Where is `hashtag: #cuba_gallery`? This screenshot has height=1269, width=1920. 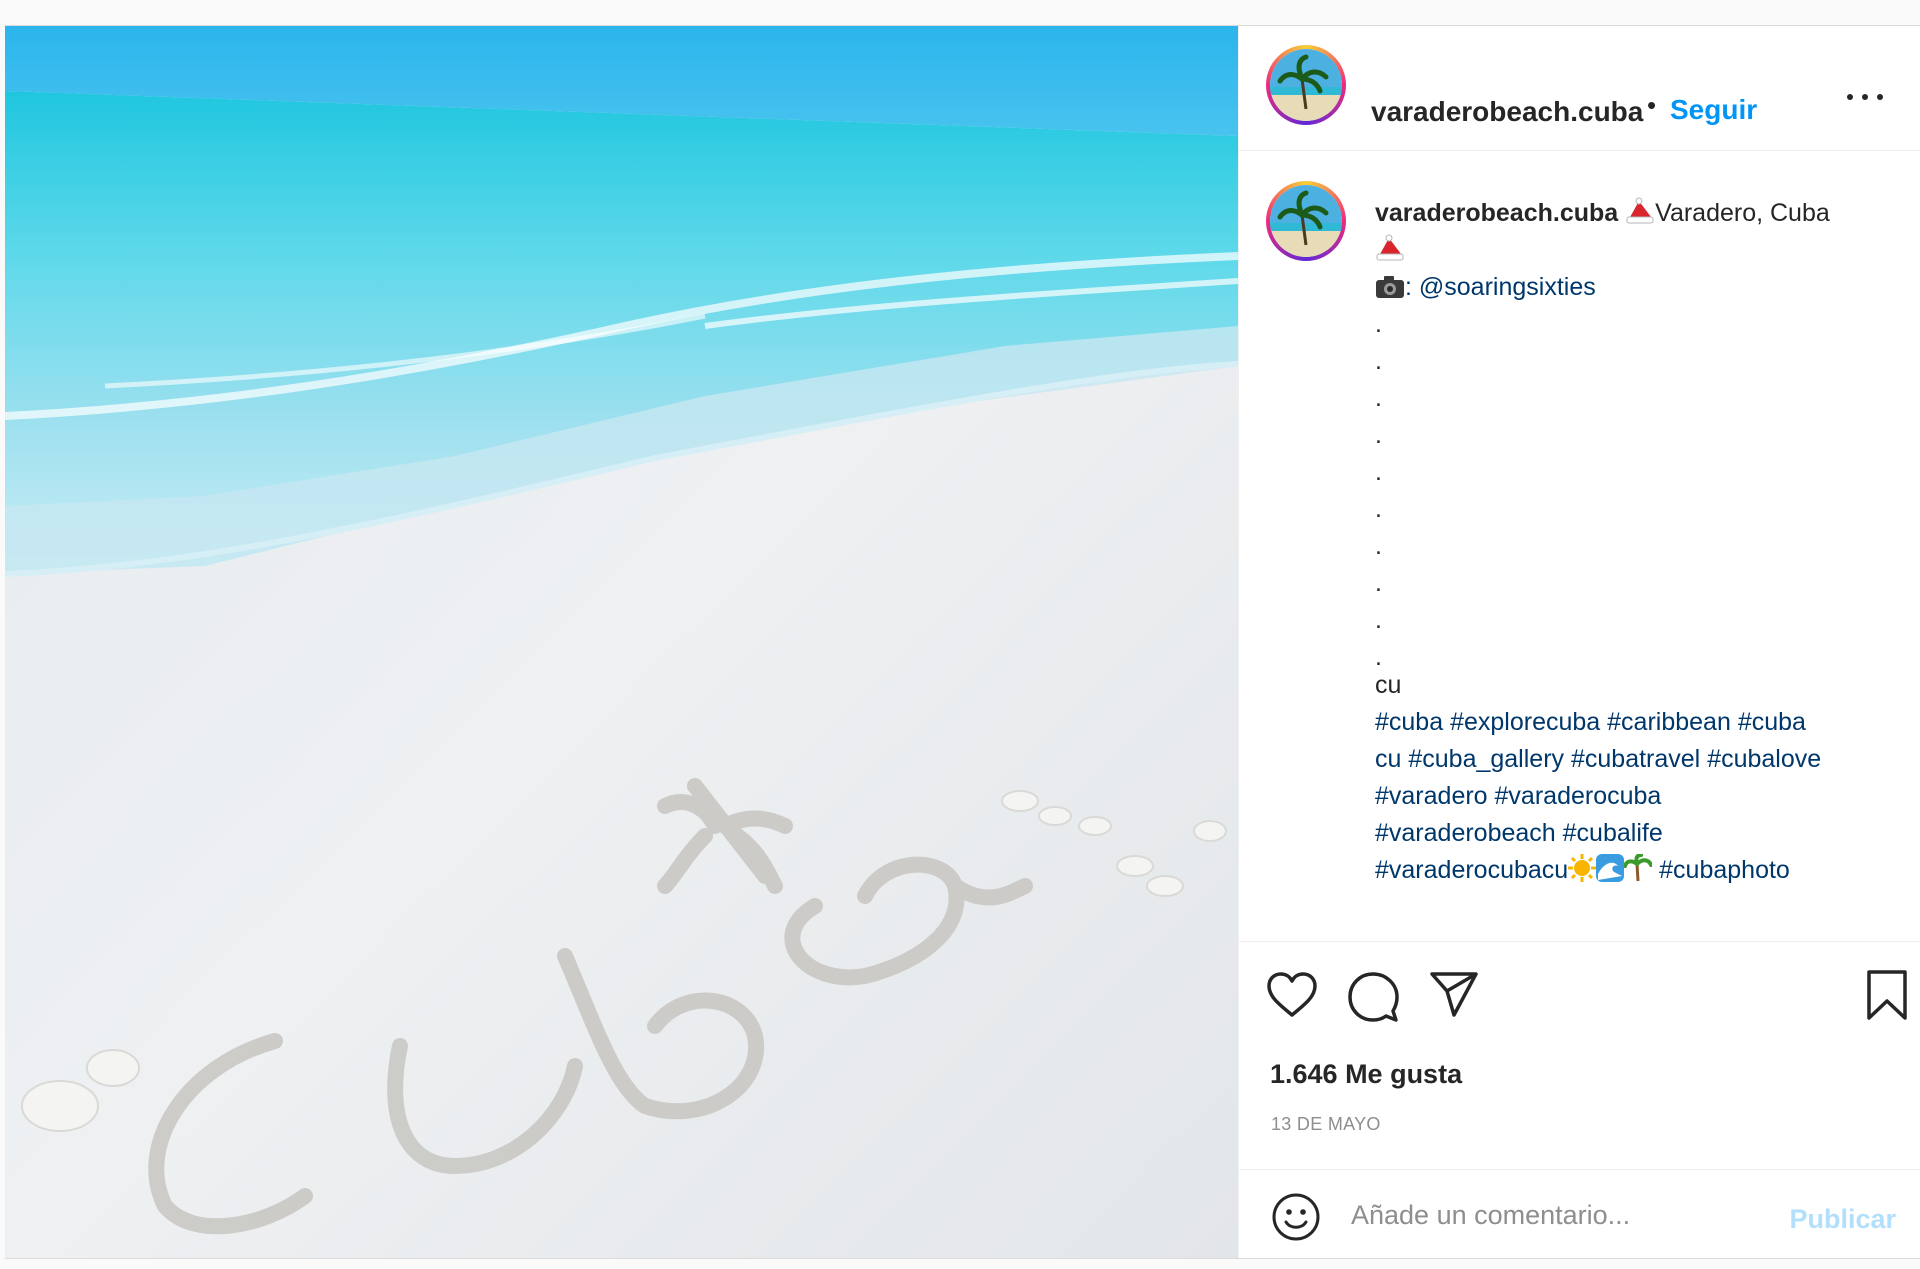
hashtag: #cuba_gallery is located at coordinates (1486, 759).